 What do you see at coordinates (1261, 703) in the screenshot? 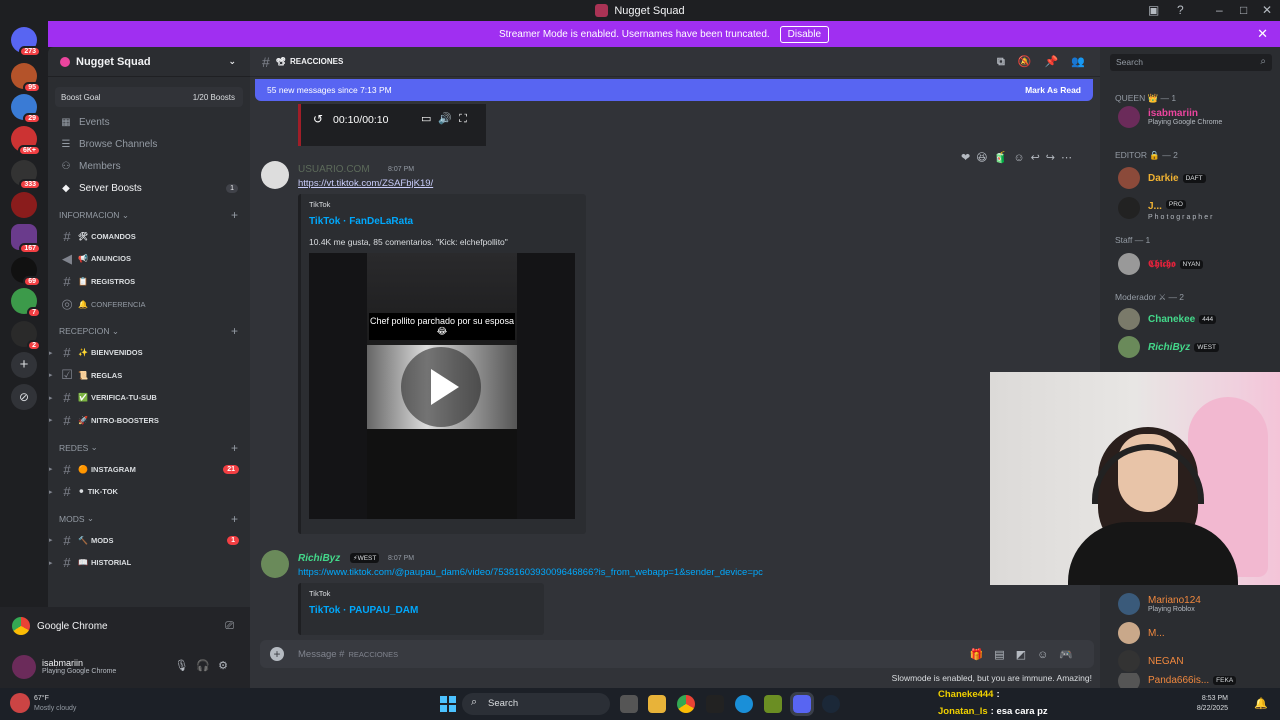
I see `notification-bell-icon: 🔔` at bounding box center [1261, 703].